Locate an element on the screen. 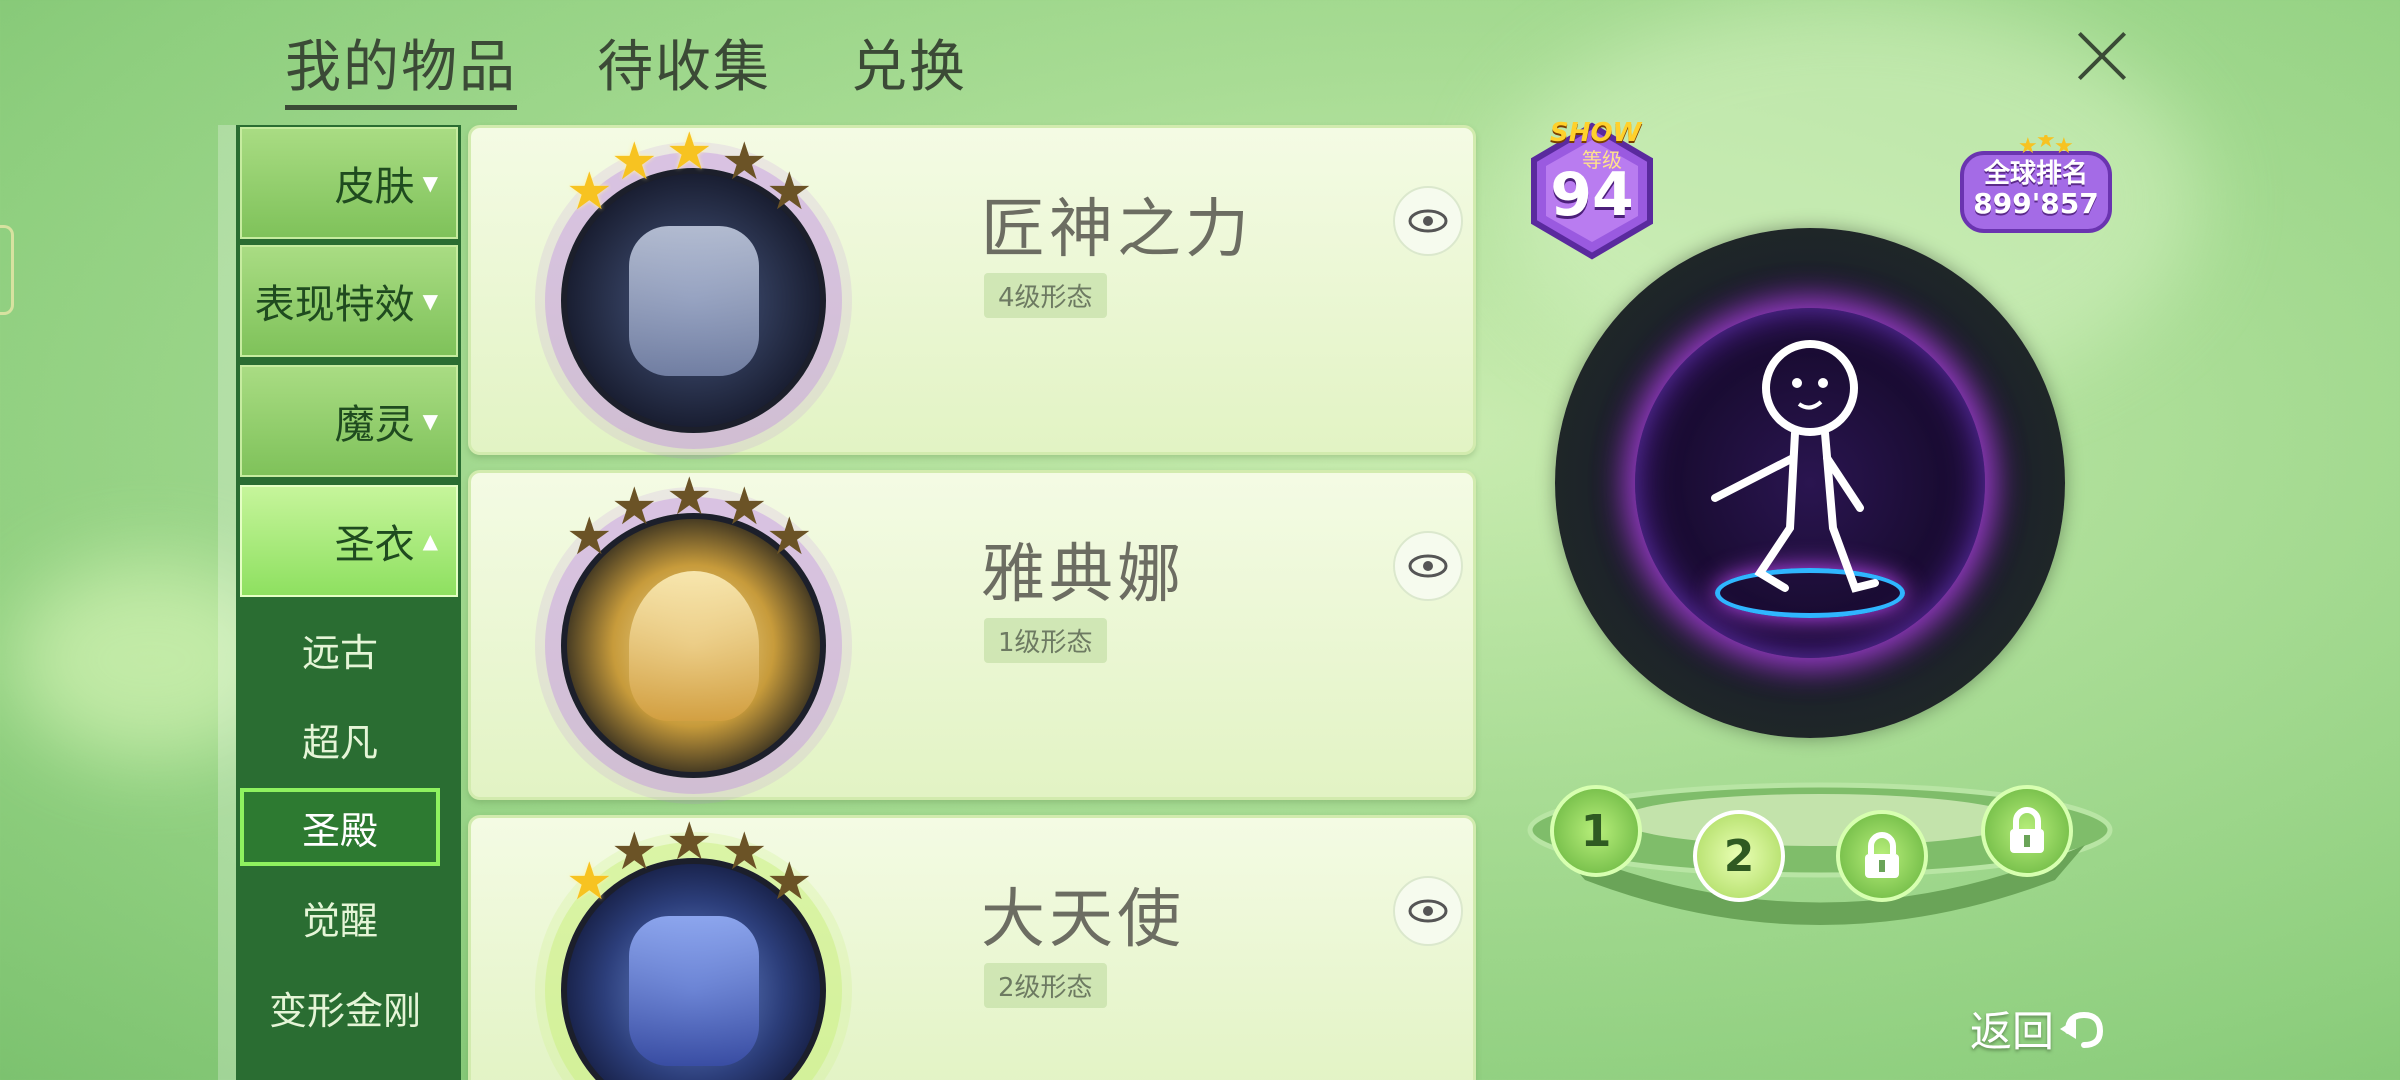 The image size is (2400, 1080). form-level-badge: 1级形态 is located at coordinates (1045, 640).